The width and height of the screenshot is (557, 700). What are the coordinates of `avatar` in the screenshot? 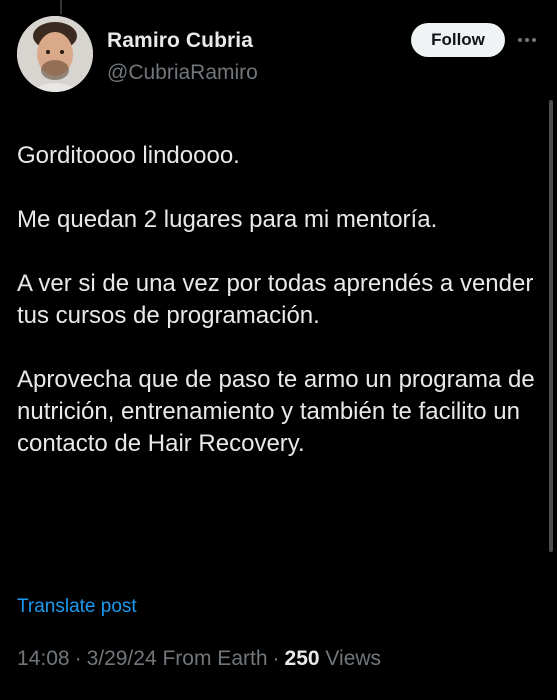 It's located at (55, 54).